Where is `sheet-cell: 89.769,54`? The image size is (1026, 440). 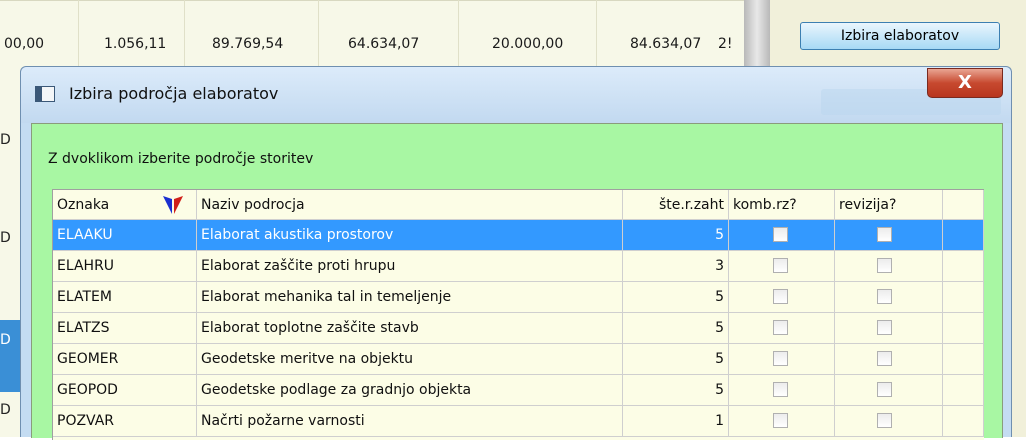 sheet-cell: 89.769,54 is located at coordinates (248, 44).